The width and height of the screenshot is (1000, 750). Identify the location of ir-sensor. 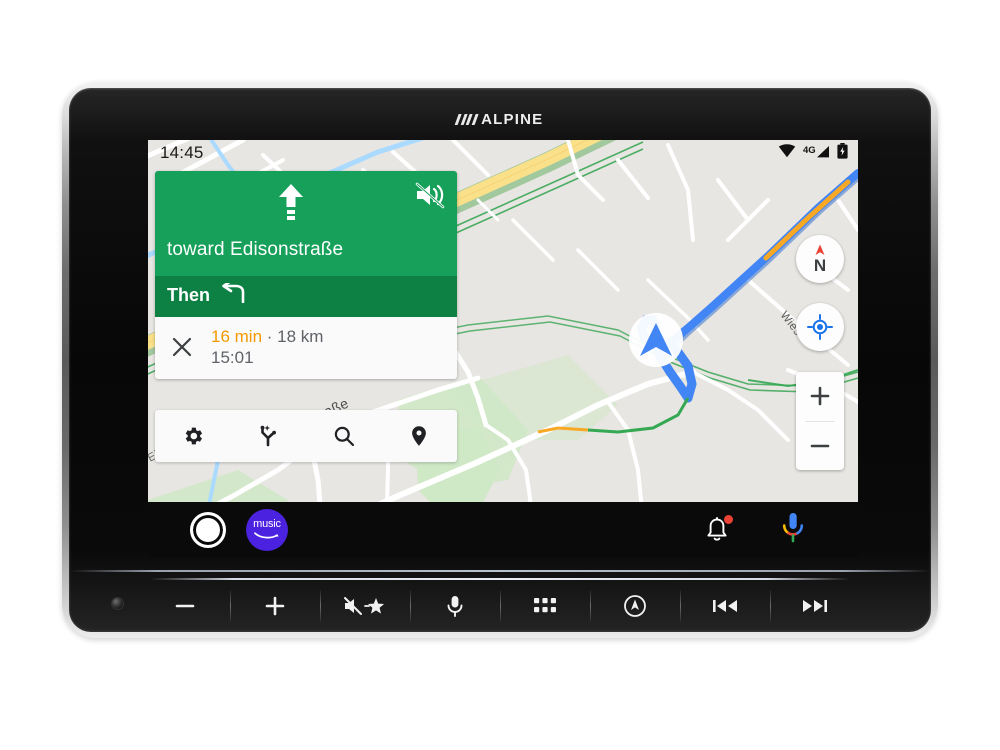
(117, 603).